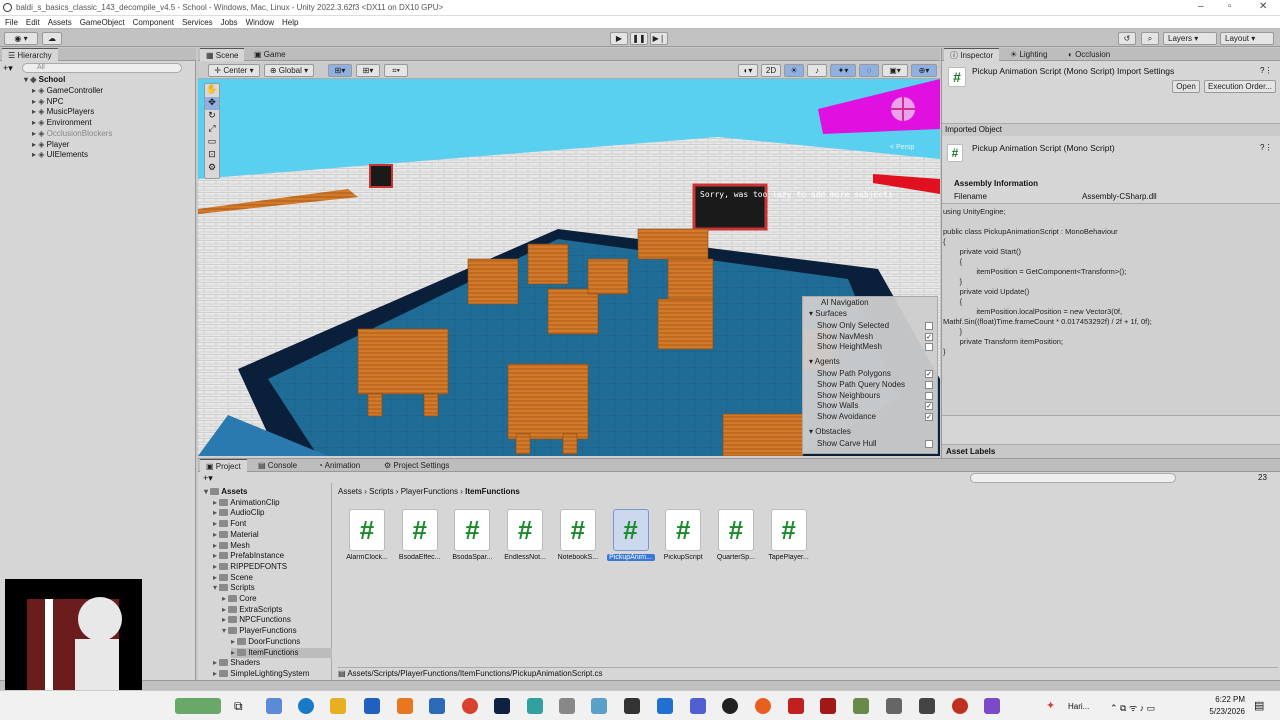 The height and width of the screenshot is (720, 1280). Describe the element at coordinates (21, 38) in the screenshot. I see `account-button: ◉ ▾` at that location.